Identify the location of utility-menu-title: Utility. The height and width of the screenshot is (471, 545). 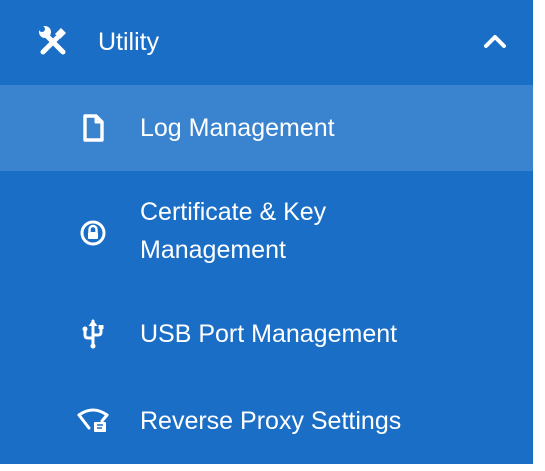
(129, 42).